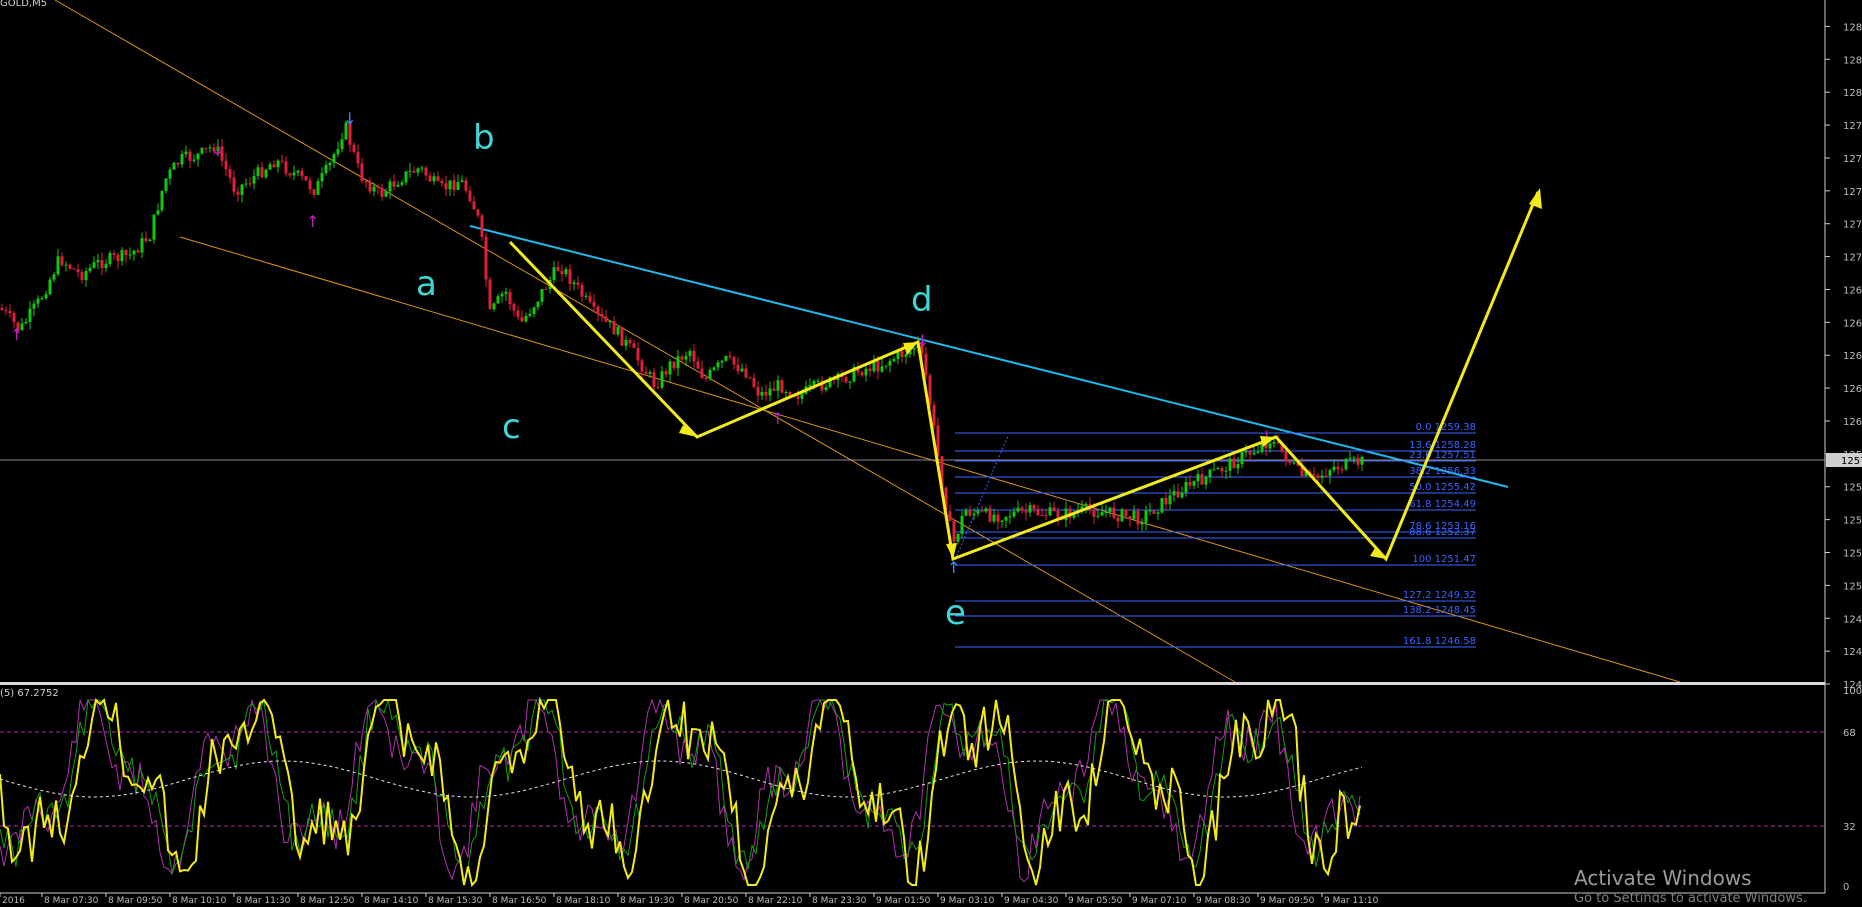 Image resolution: width=1862 pixels, height=907 pixels. Describe the element at coordinates (912, 683) in the screenshot. I see `pane-divider` at that location.